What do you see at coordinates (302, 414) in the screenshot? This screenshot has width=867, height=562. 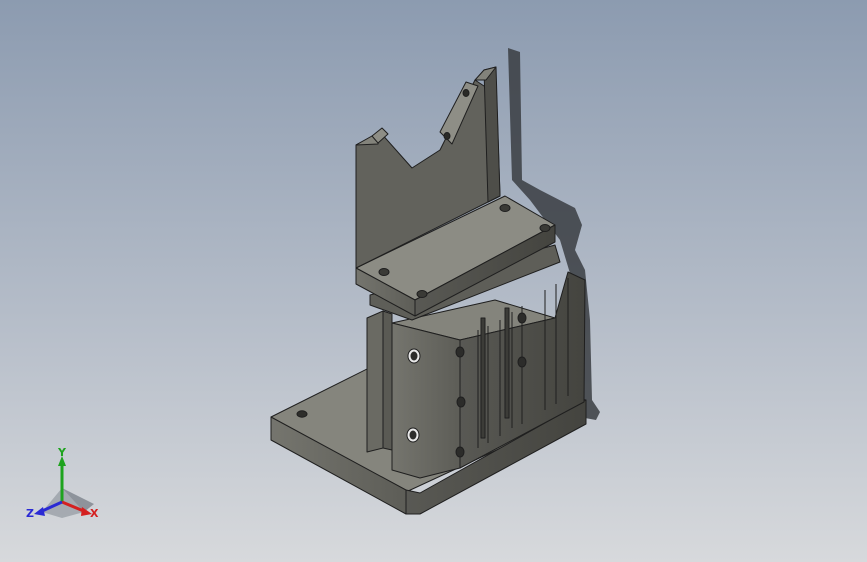 I see `base-mount-hole` at bounding box center [302, 414].